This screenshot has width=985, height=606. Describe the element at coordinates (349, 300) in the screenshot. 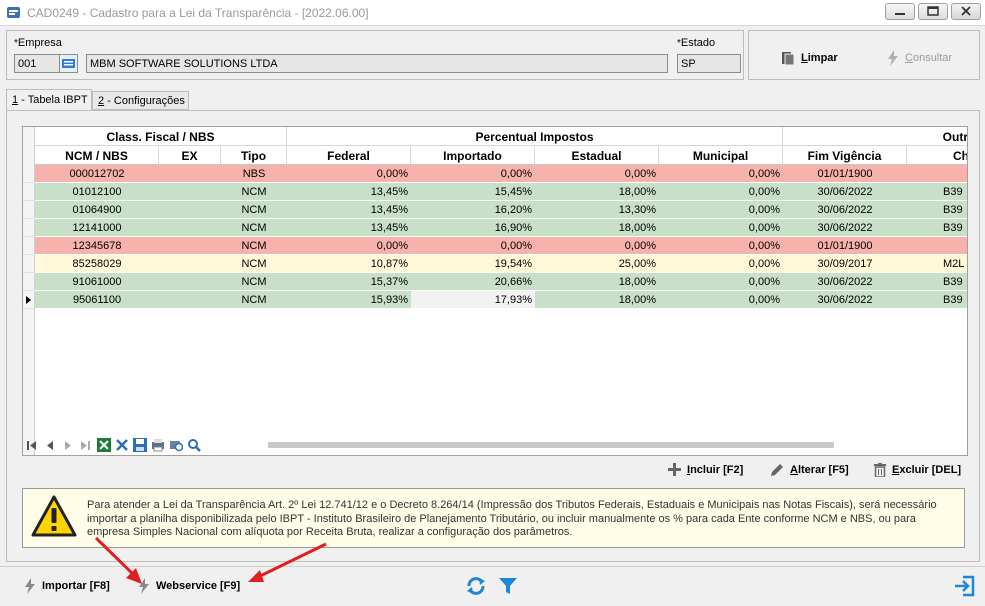

I see `cell-federal: 15,93%` at that location.